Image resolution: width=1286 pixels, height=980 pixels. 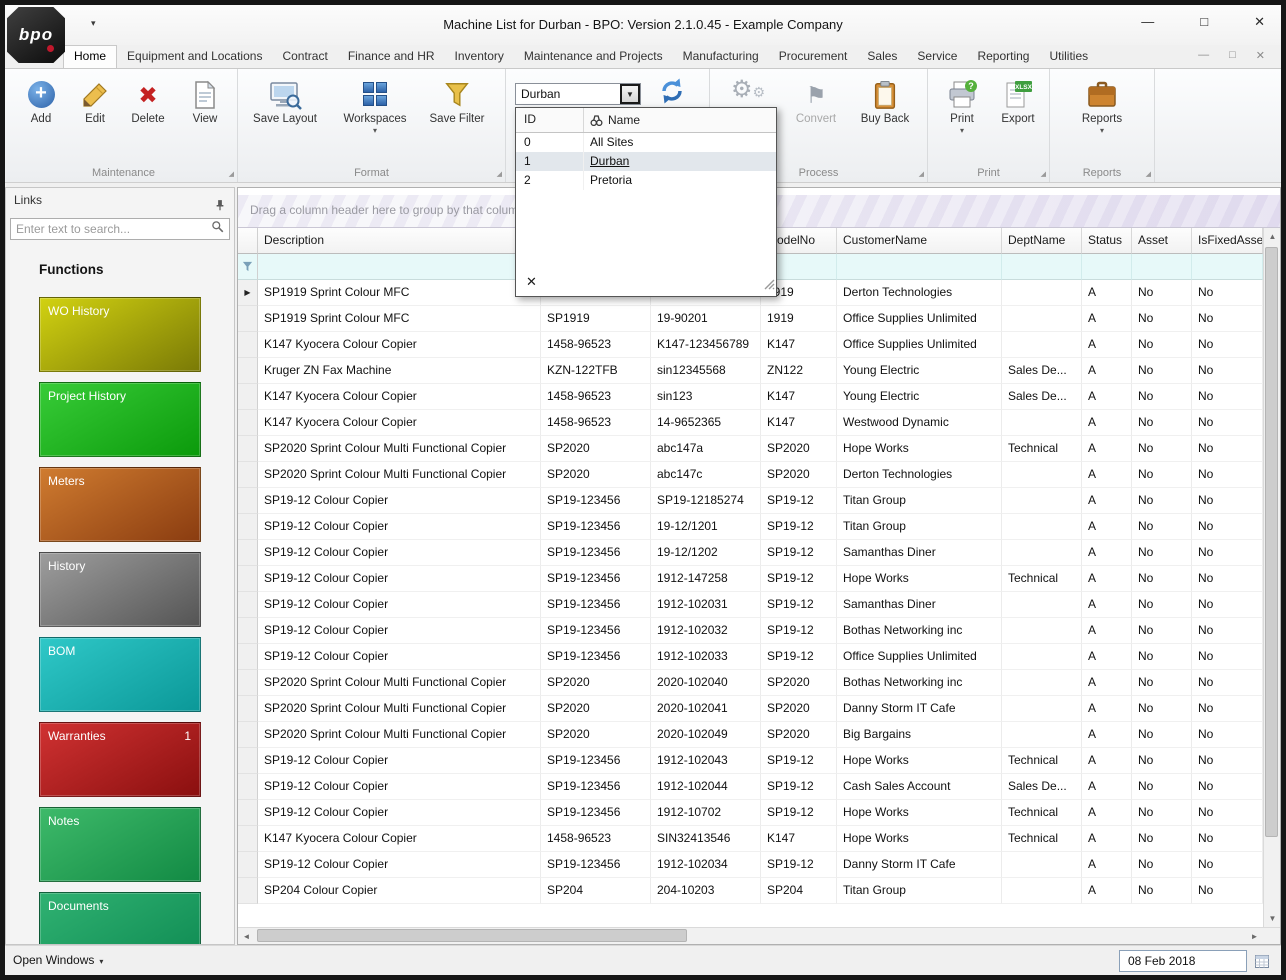 I want to click on search-input, so click(x=111, y=229).